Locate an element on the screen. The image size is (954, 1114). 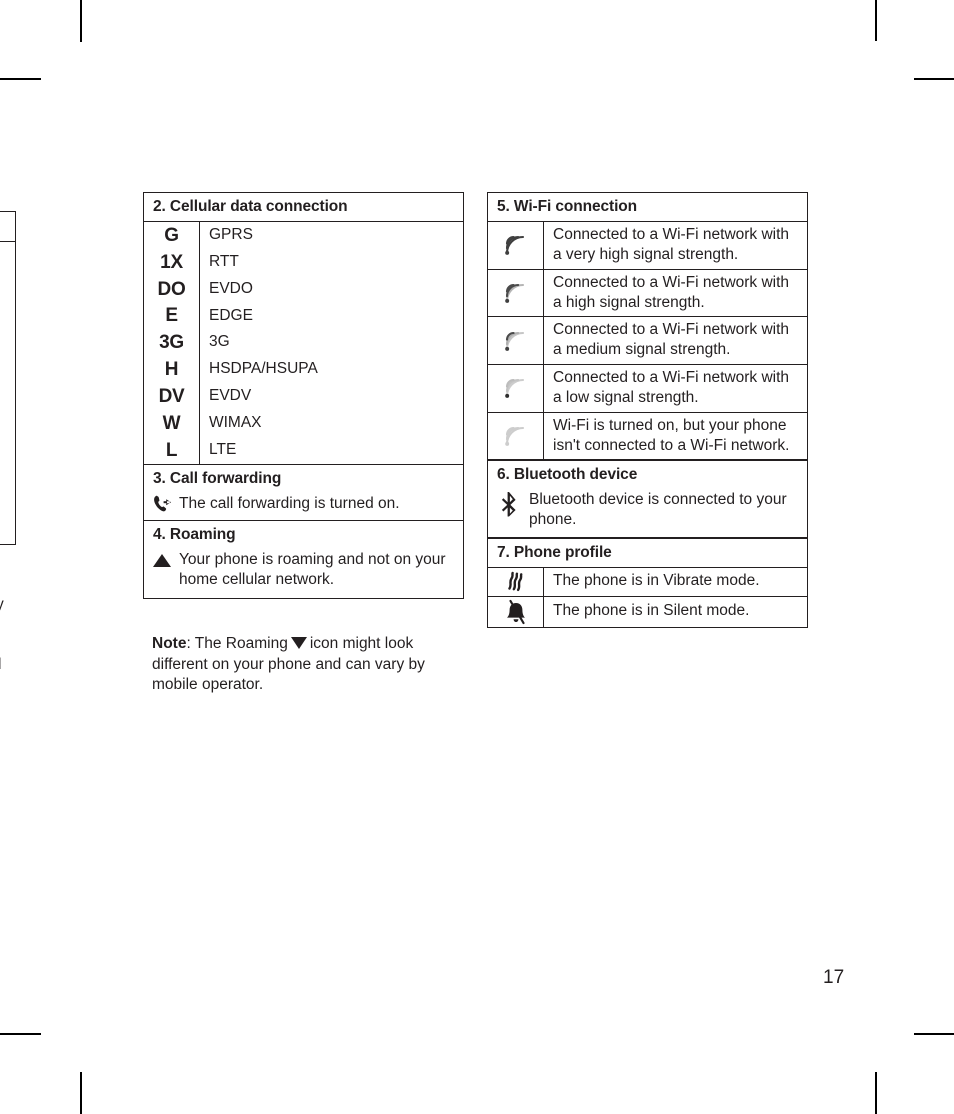
crop-mark-bottom-right-horizontal is located at coordinates (934, 1034).